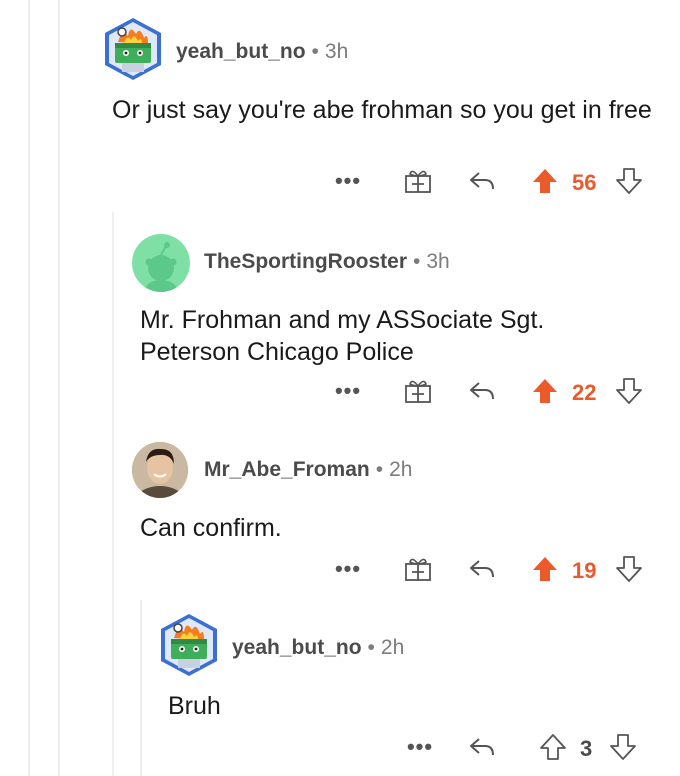  What do you see at coordinates (584, 182) in the screenshot?
I see `vote-score: 56` at bounding box center [584, 182].